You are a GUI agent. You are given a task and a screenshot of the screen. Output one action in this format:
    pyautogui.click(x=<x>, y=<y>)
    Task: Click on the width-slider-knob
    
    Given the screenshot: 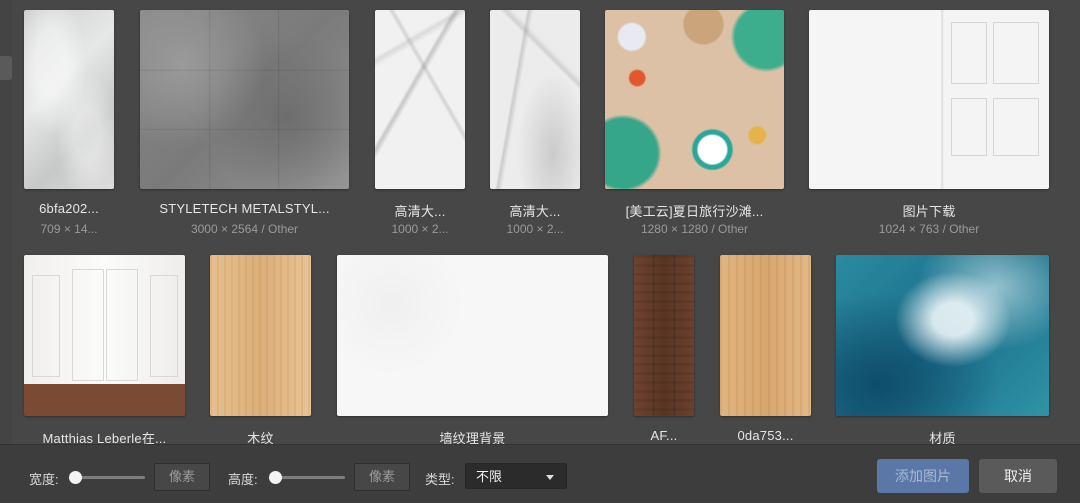 What is the action you would take?
    pyautogui.click(x=75, y=477)
    